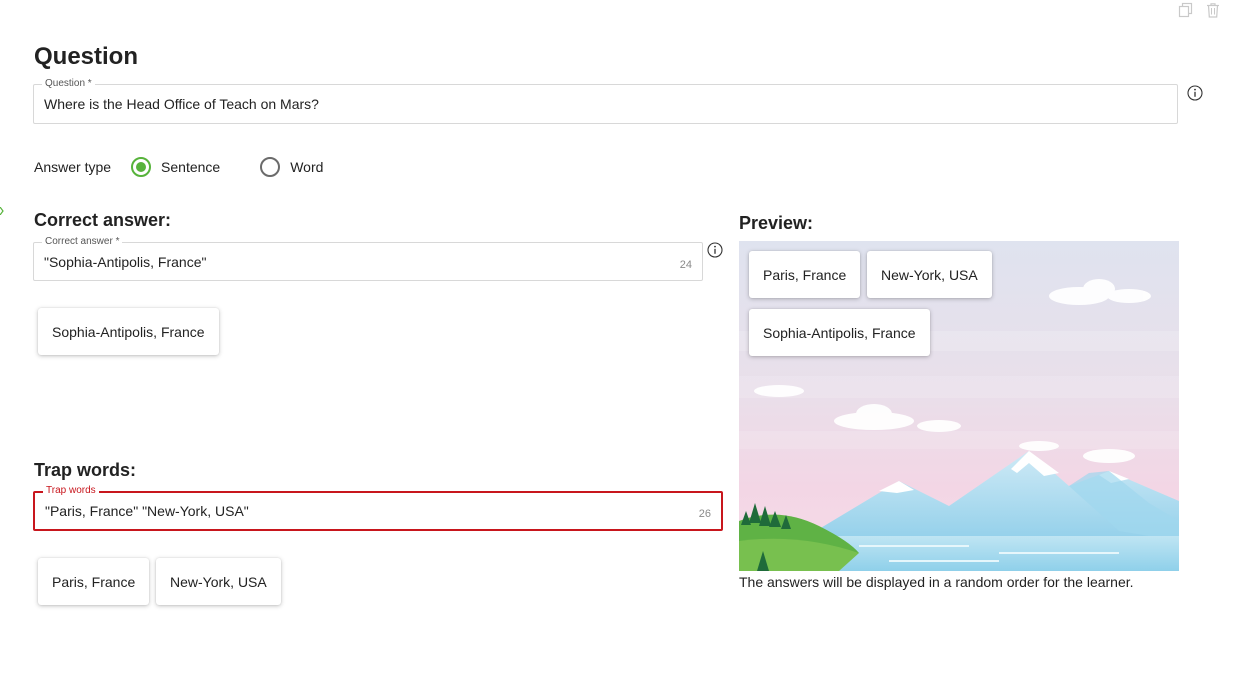  I want to click on preview-chip: New-York, USA, so click(929, 274).